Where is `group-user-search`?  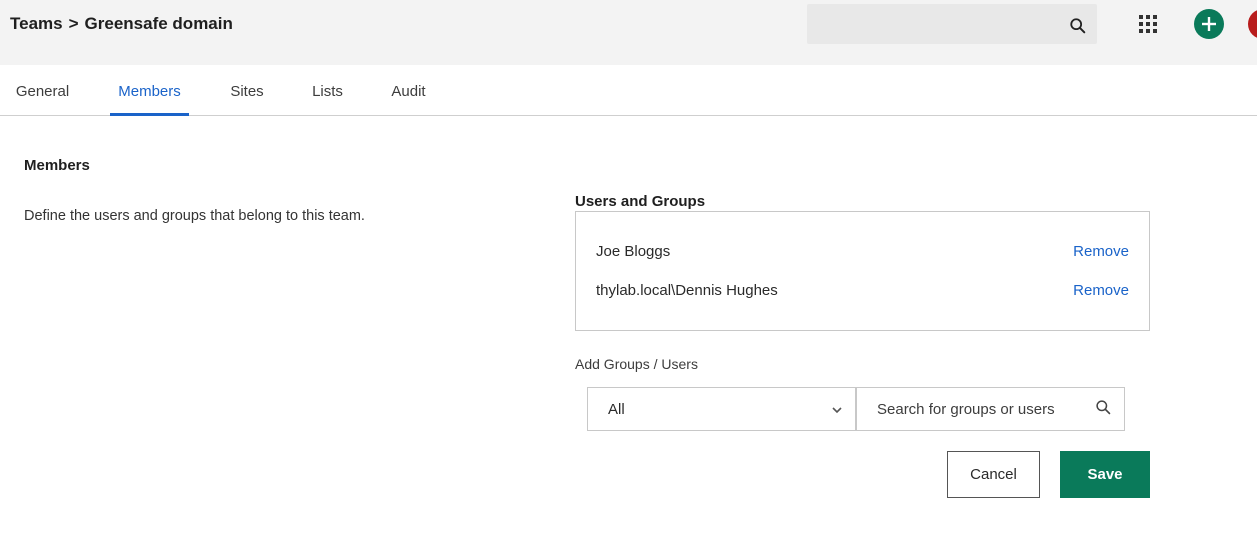 group-user-search is located at coordinates (990, 409).